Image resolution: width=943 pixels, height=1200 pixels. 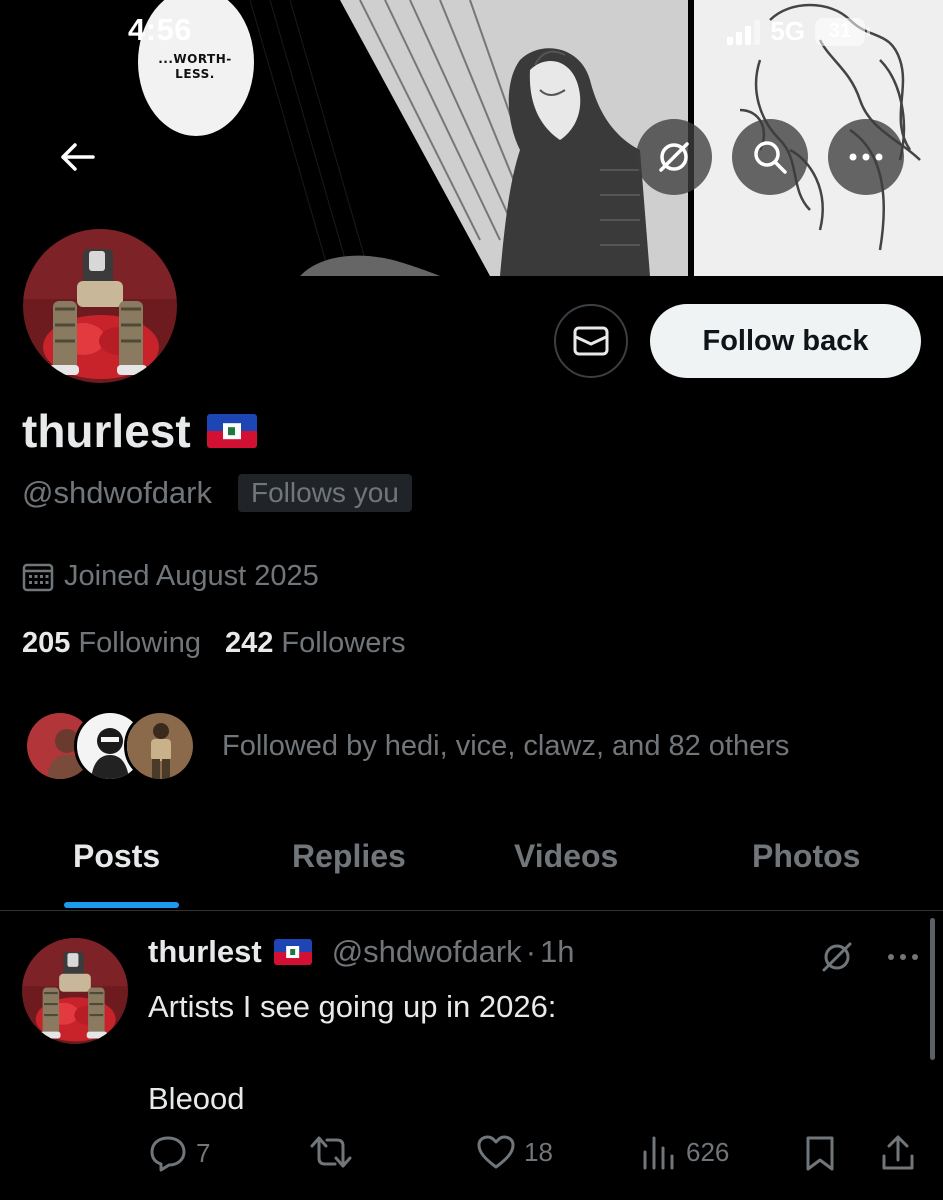 What do you see at coordinates (160, 746) in the screenshot?
I see `follower-avatar` at bounding box center [160, 746].